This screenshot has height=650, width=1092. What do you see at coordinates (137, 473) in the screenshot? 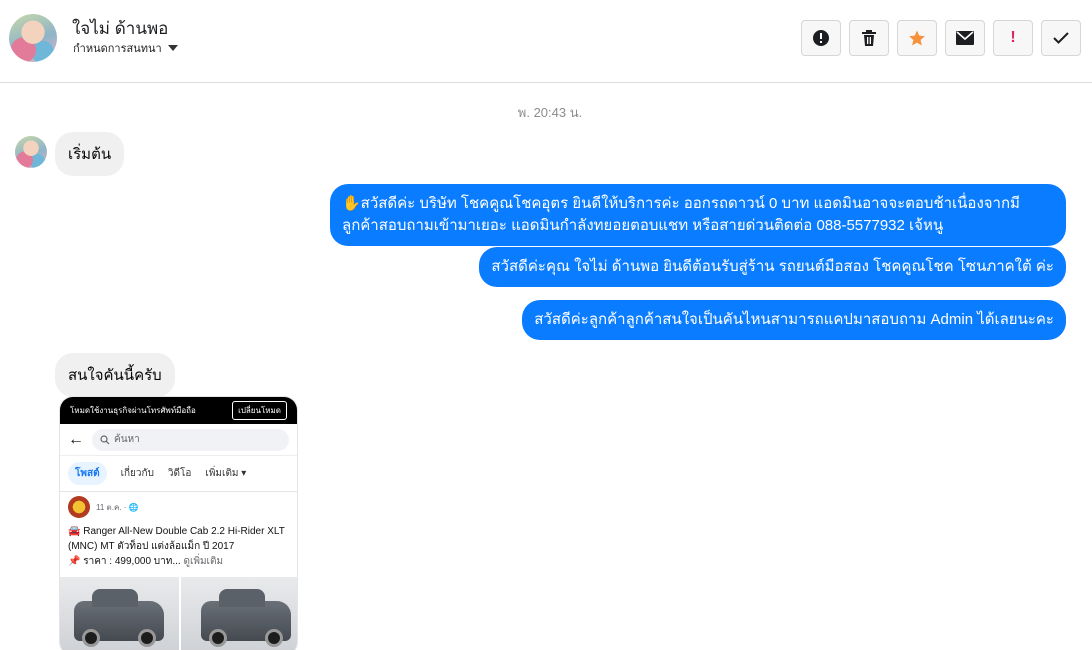
I see `attachment-tab: เกี่ยวกับ` at bounding box center [137, 473].